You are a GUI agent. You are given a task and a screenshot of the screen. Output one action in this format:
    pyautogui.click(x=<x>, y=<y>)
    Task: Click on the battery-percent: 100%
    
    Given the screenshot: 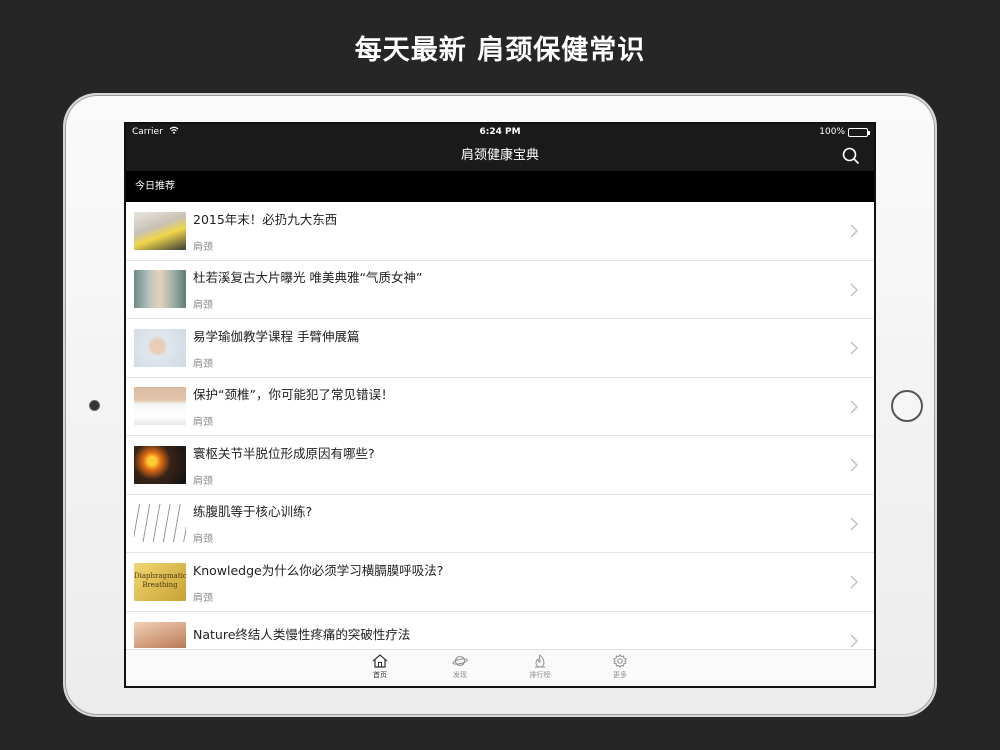 What is the action you would take?
    pyautogui.click(x=832, y=132)
    